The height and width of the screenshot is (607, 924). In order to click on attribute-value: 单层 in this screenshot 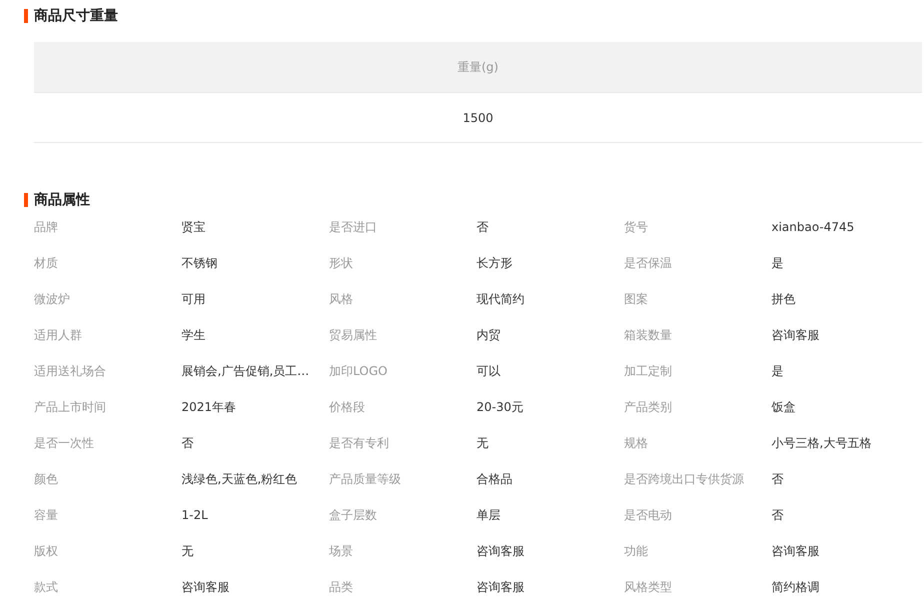, I will do `click(489, 515)`.